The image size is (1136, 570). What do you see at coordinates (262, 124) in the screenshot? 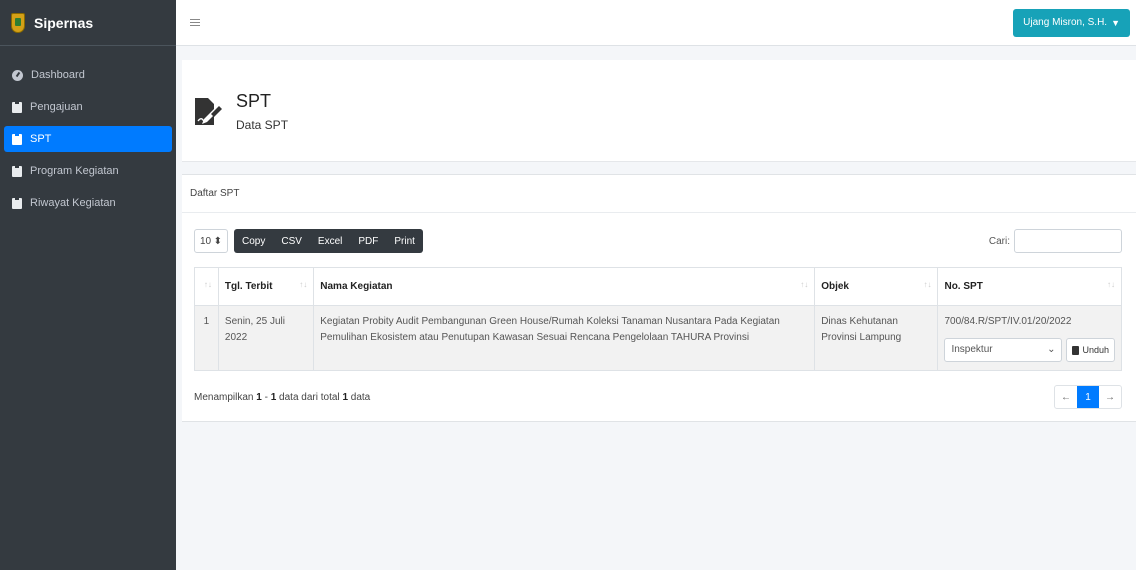
I see `page-subtitle: Data SPT` at bounding box center [262, 124].